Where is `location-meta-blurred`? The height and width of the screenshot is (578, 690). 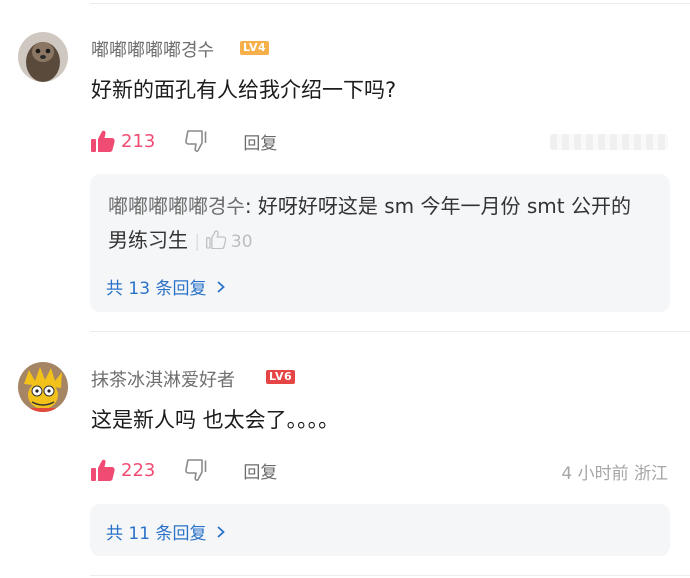
location-meta-blurred is located at coordinates (609, 142).